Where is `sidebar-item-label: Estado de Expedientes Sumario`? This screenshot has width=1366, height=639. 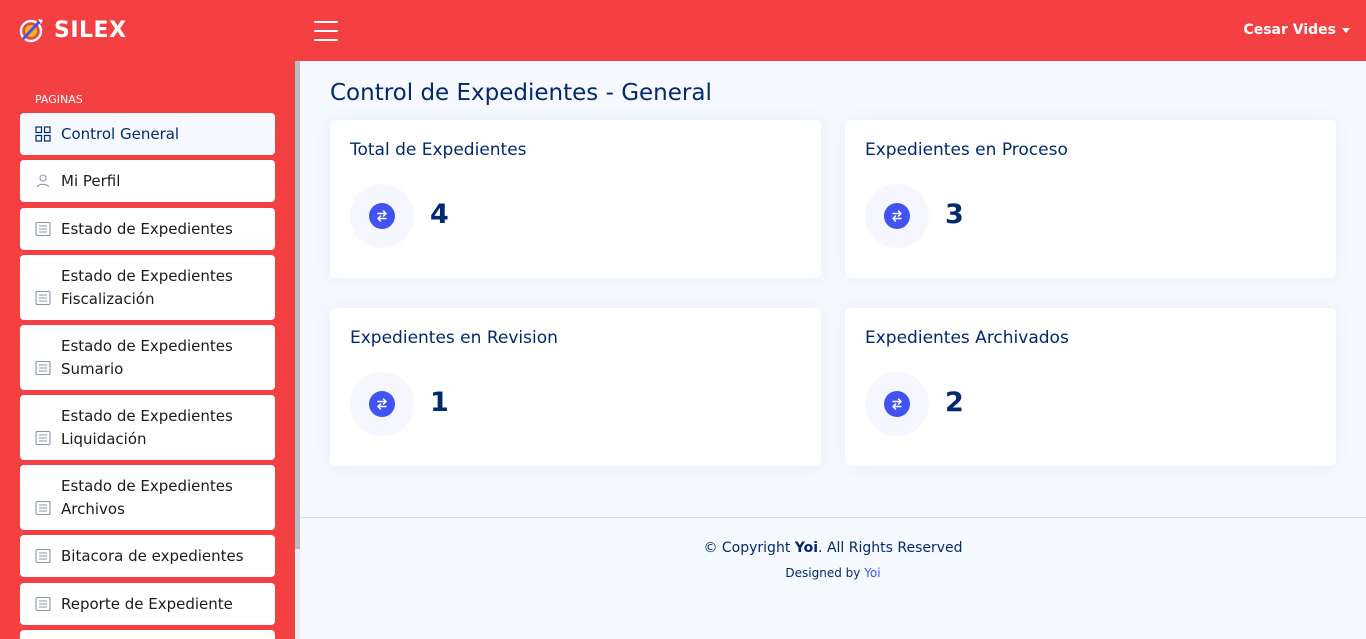 sidebar-item-label: Estado de Expedientes Sumario is located at coordinates (147, 357).